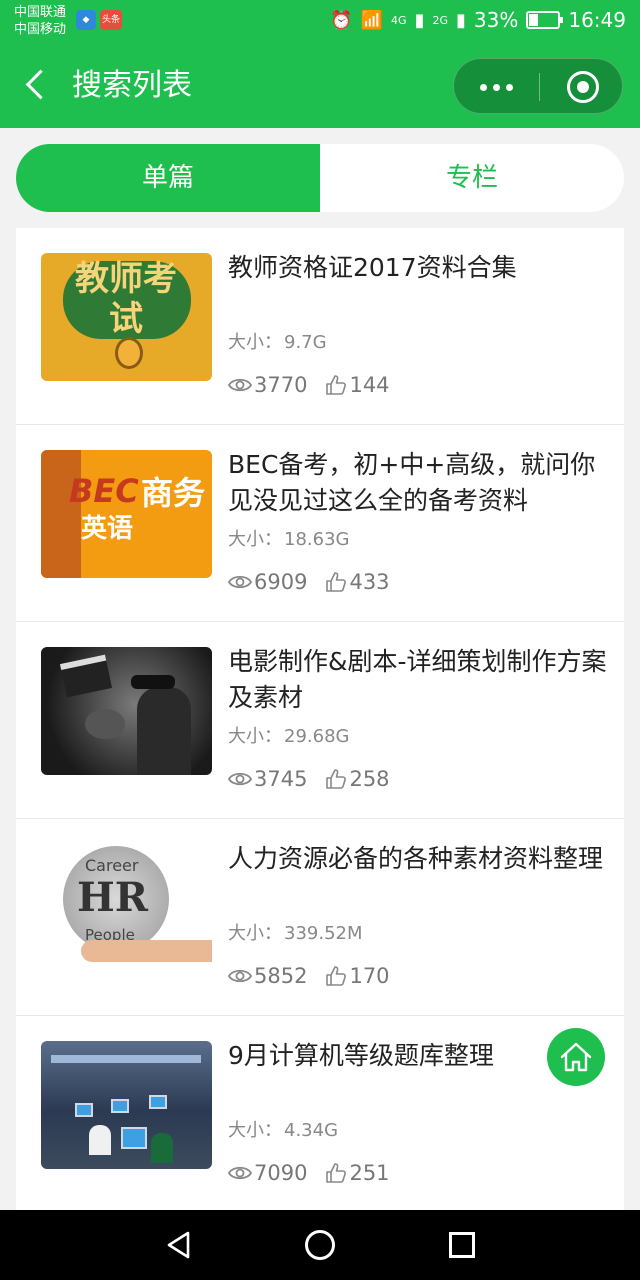  What do you see at coordinates (126, 299) in the screenshot?
I see `thumbnail-text: 教师考试` at bounding box center [126, 299].